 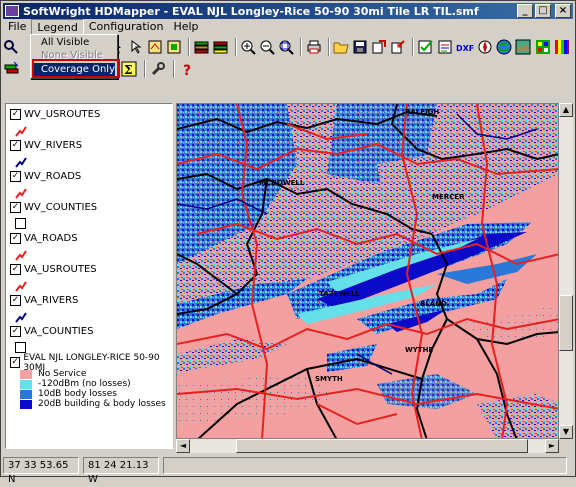 I want to click on menu-configuration: Configuration, so click(x=126, y=27).